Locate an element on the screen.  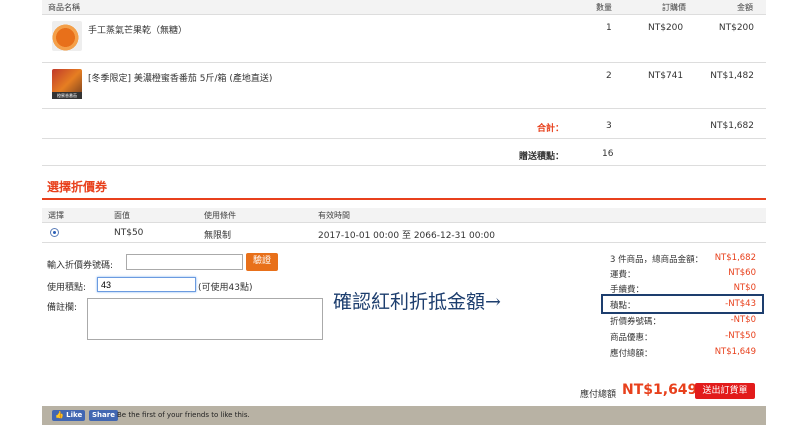
summary-row: 運費： NT$60 is located at coordinates (683, 274).